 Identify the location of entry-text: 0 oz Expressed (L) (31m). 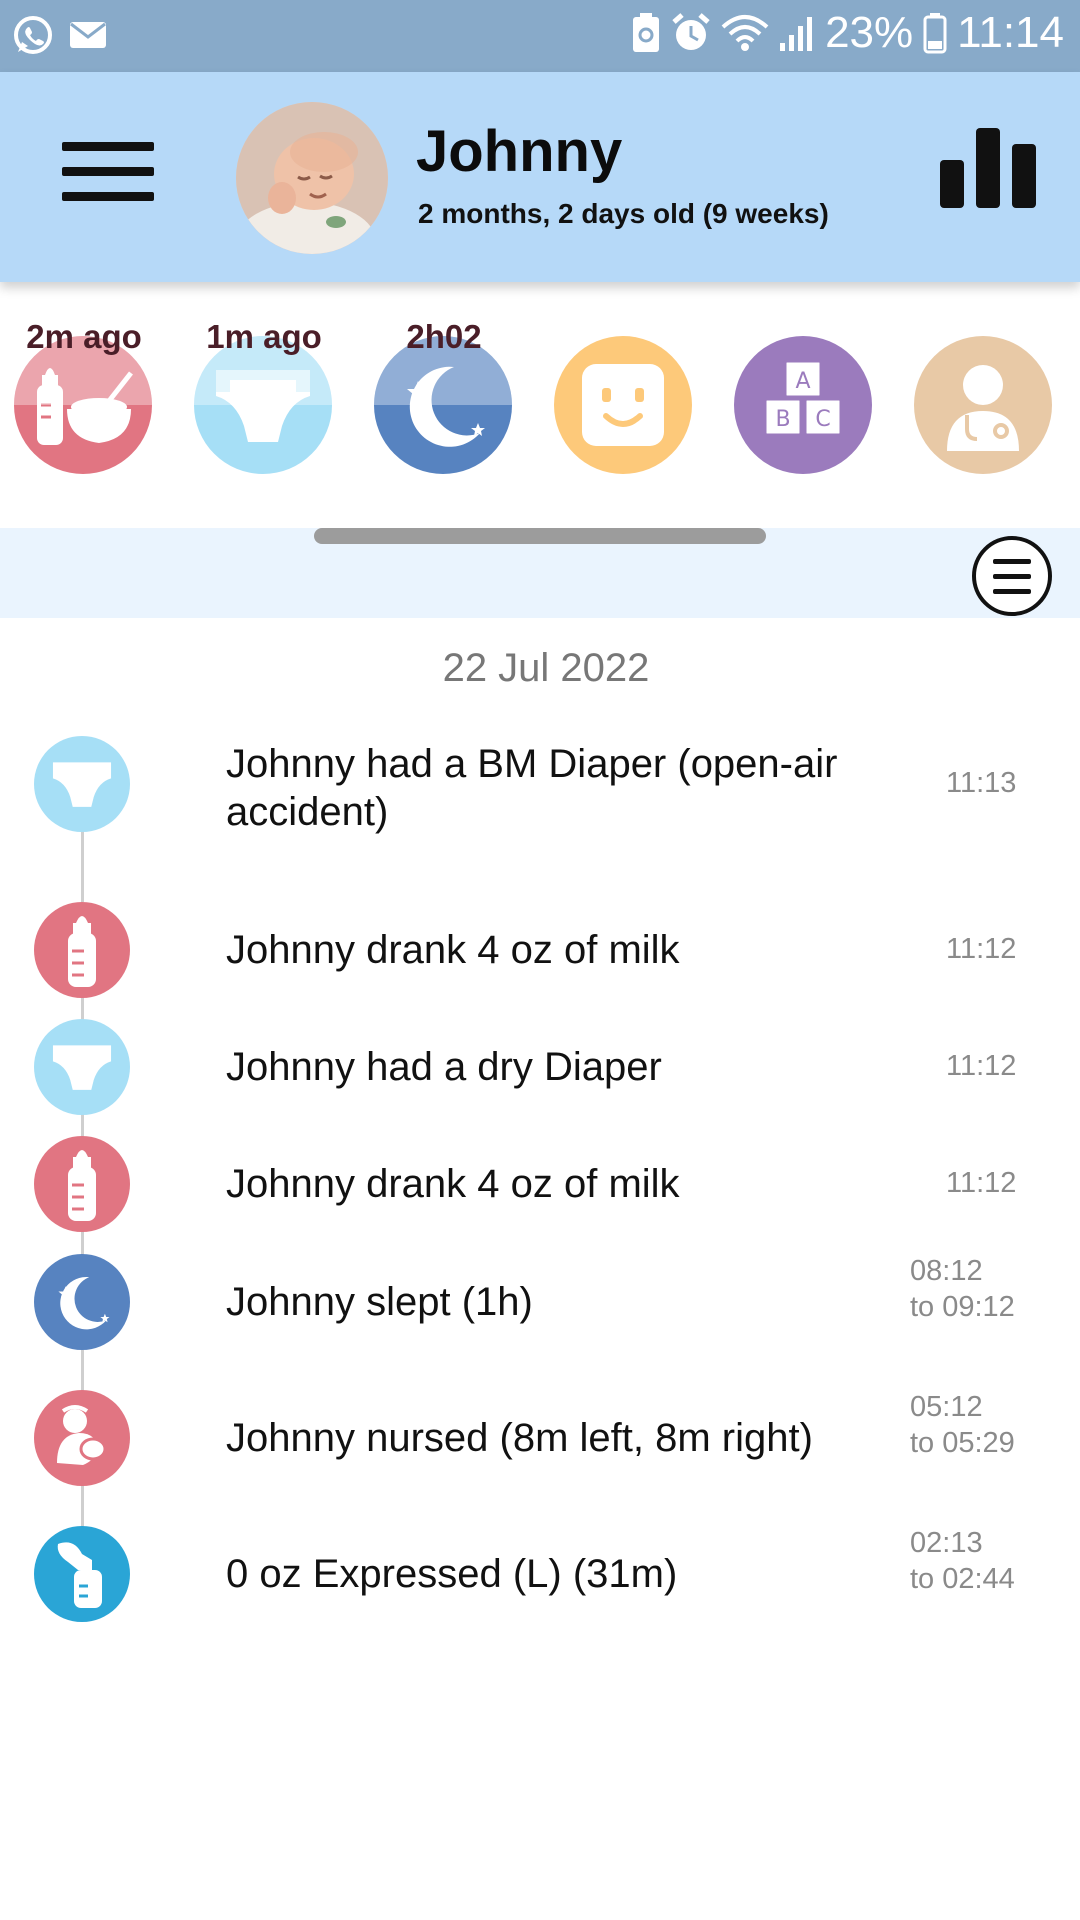
(452, 1574).